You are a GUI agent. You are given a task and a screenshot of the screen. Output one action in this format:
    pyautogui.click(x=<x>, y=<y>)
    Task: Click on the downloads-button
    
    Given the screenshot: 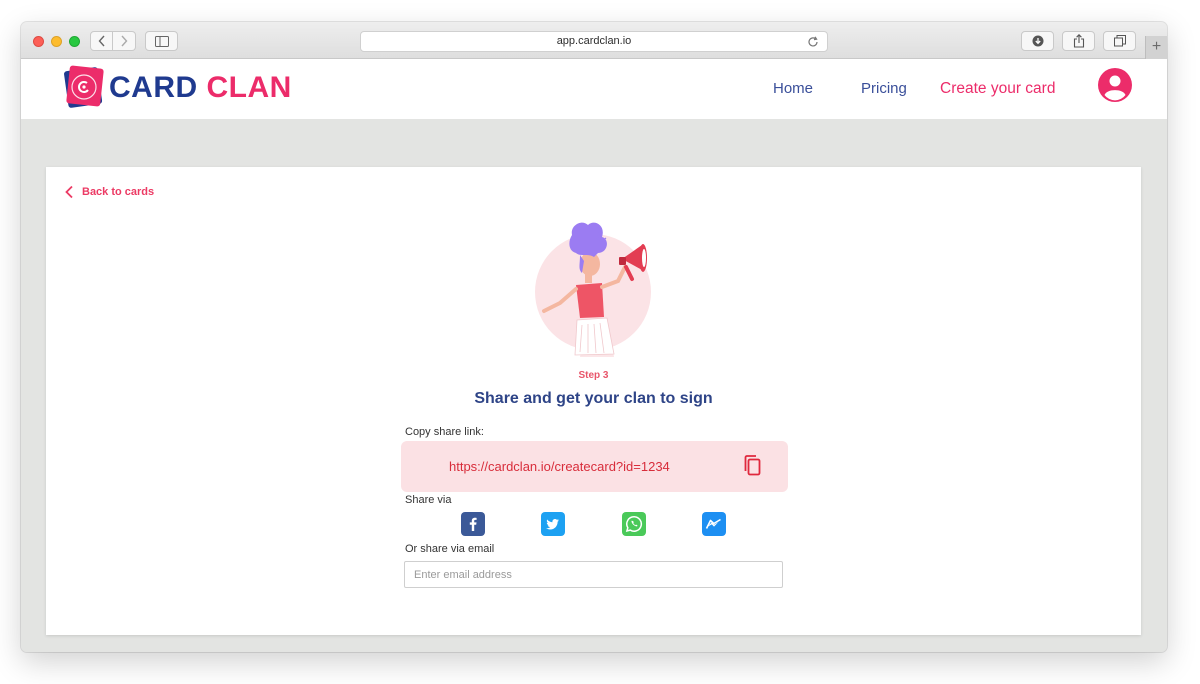 What is the action you would take?
    pyautogui.click(x=1037, y=41)
    